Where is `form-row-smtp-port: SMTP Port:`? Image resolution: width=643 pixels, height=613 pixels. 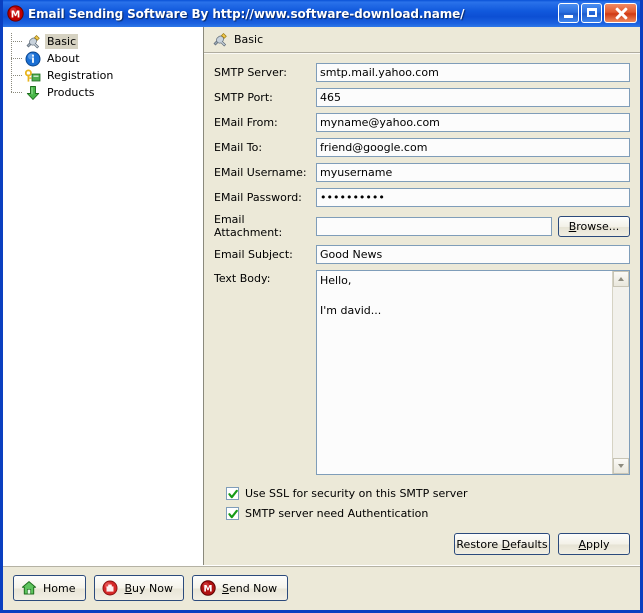
form-row-smtp-port: SMTP Port: is located at coordinates (422, 97).